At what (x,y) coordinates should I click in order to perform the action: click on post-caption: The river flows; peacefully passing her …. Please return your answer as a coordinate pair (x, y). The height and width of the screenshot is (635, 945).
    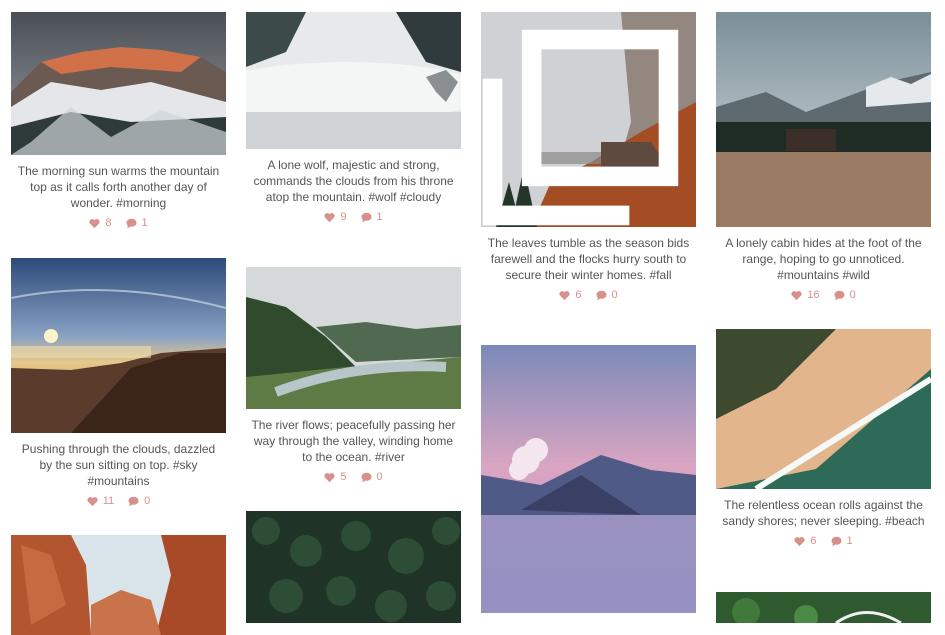
    Looking at the image, I should click on (353, 441).